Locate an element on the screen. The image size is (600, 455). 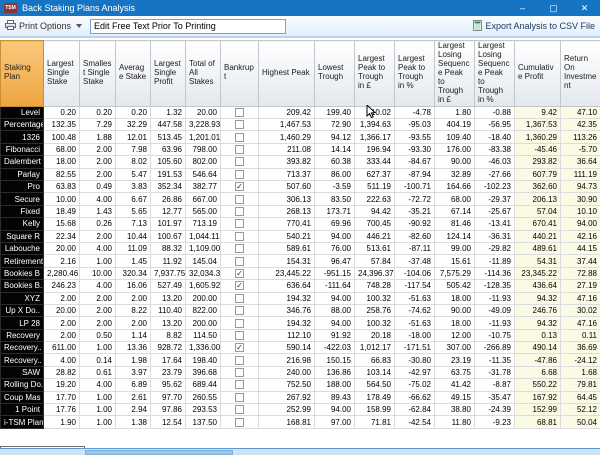
row-label: Bookies B.. is located at coordinates (22, 286).